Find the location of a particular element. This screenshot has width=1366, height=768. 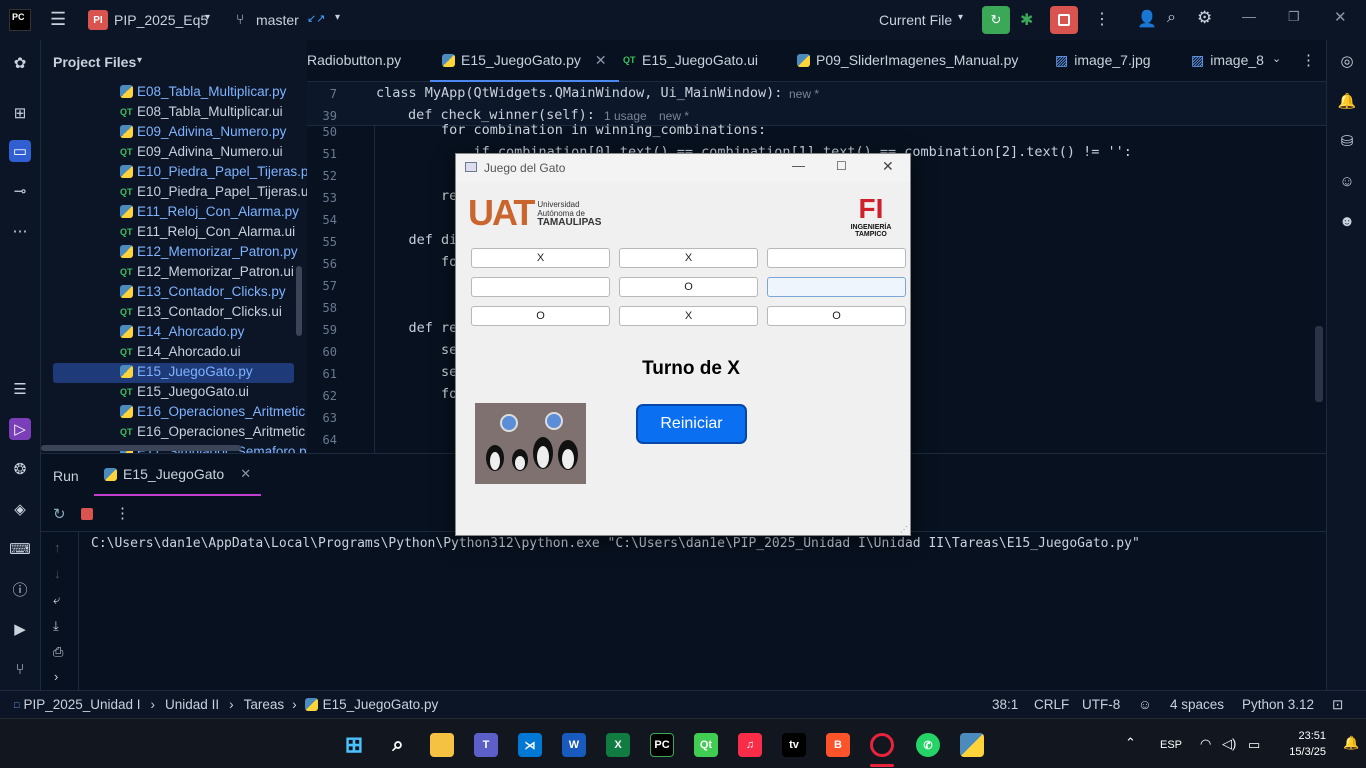

sticky-def-line: def check_winner(self): is located at coordinates (501, 115).